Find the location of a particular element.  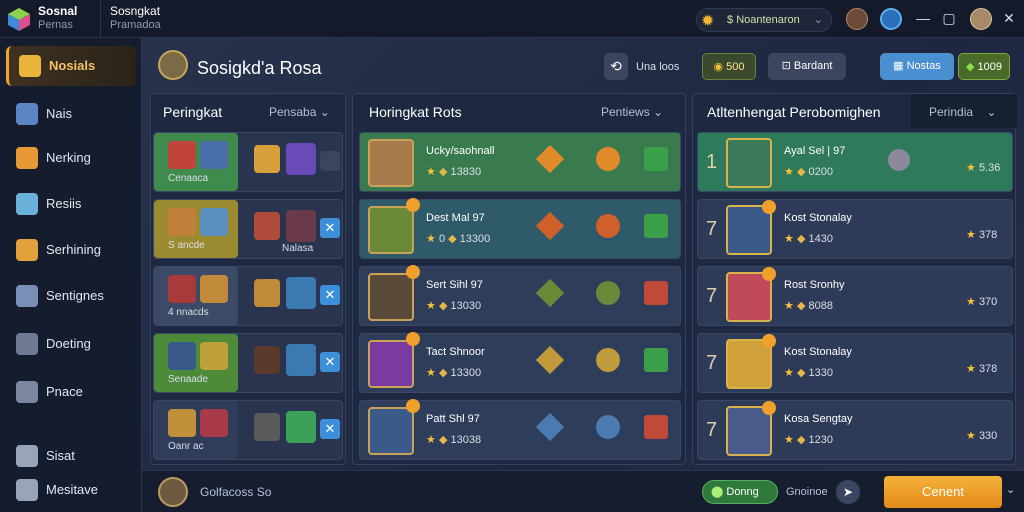

app-title: Sosnal is located at coordinates (58, 11).